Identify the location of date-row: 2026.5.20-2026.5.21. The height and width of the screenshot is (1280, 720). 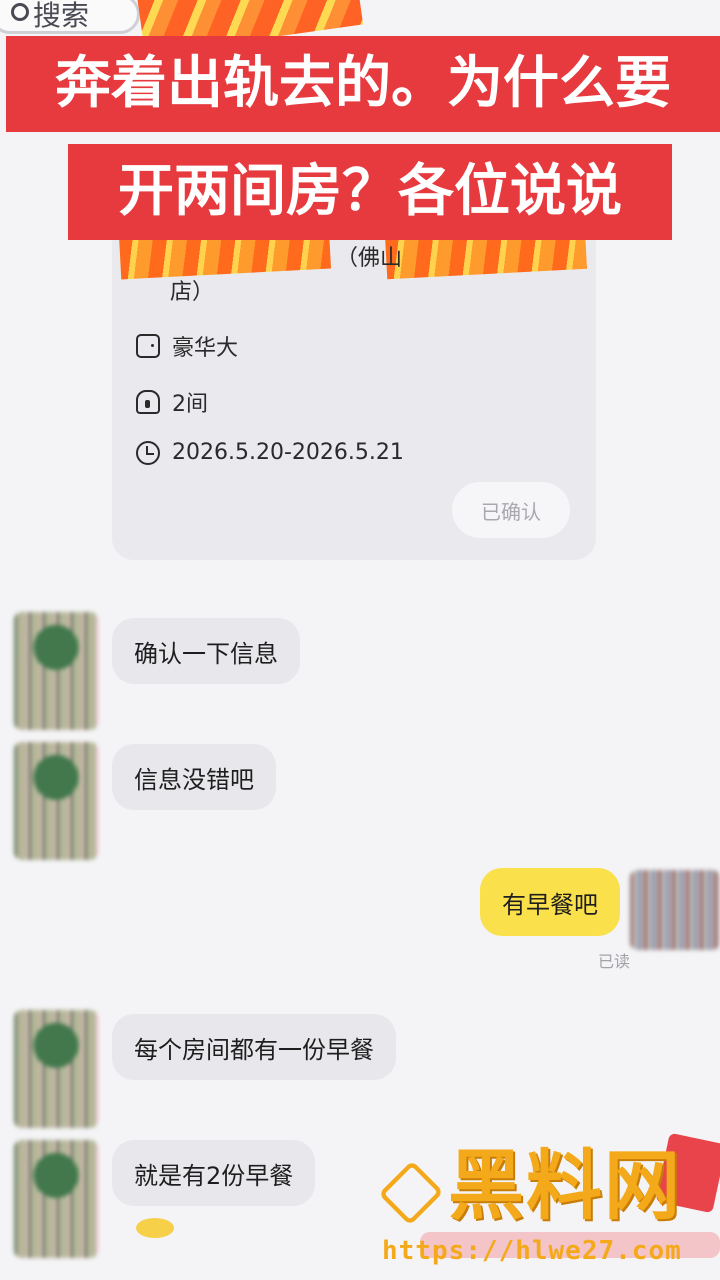
(270, 452).